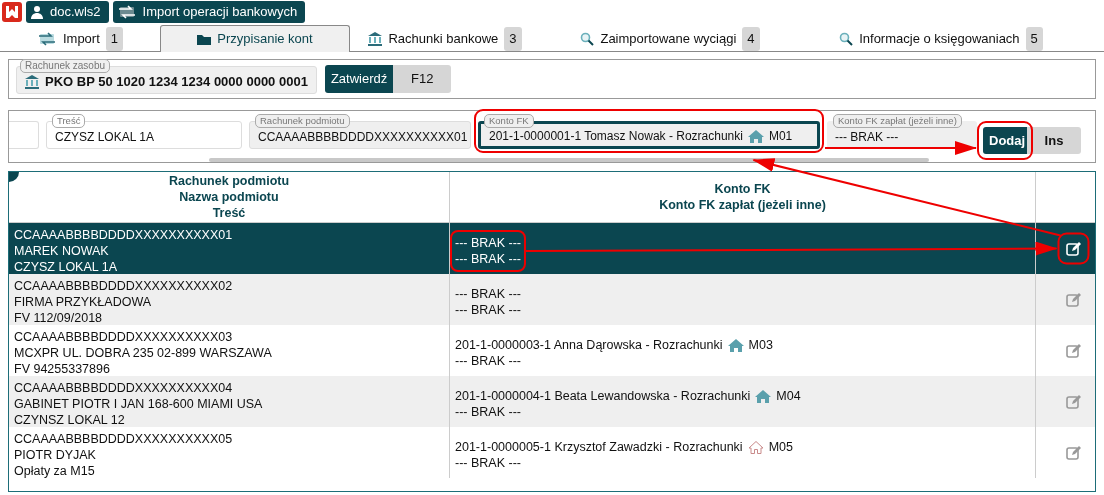  I want to click on tab: Przypisanie kont, so click(255, 38).